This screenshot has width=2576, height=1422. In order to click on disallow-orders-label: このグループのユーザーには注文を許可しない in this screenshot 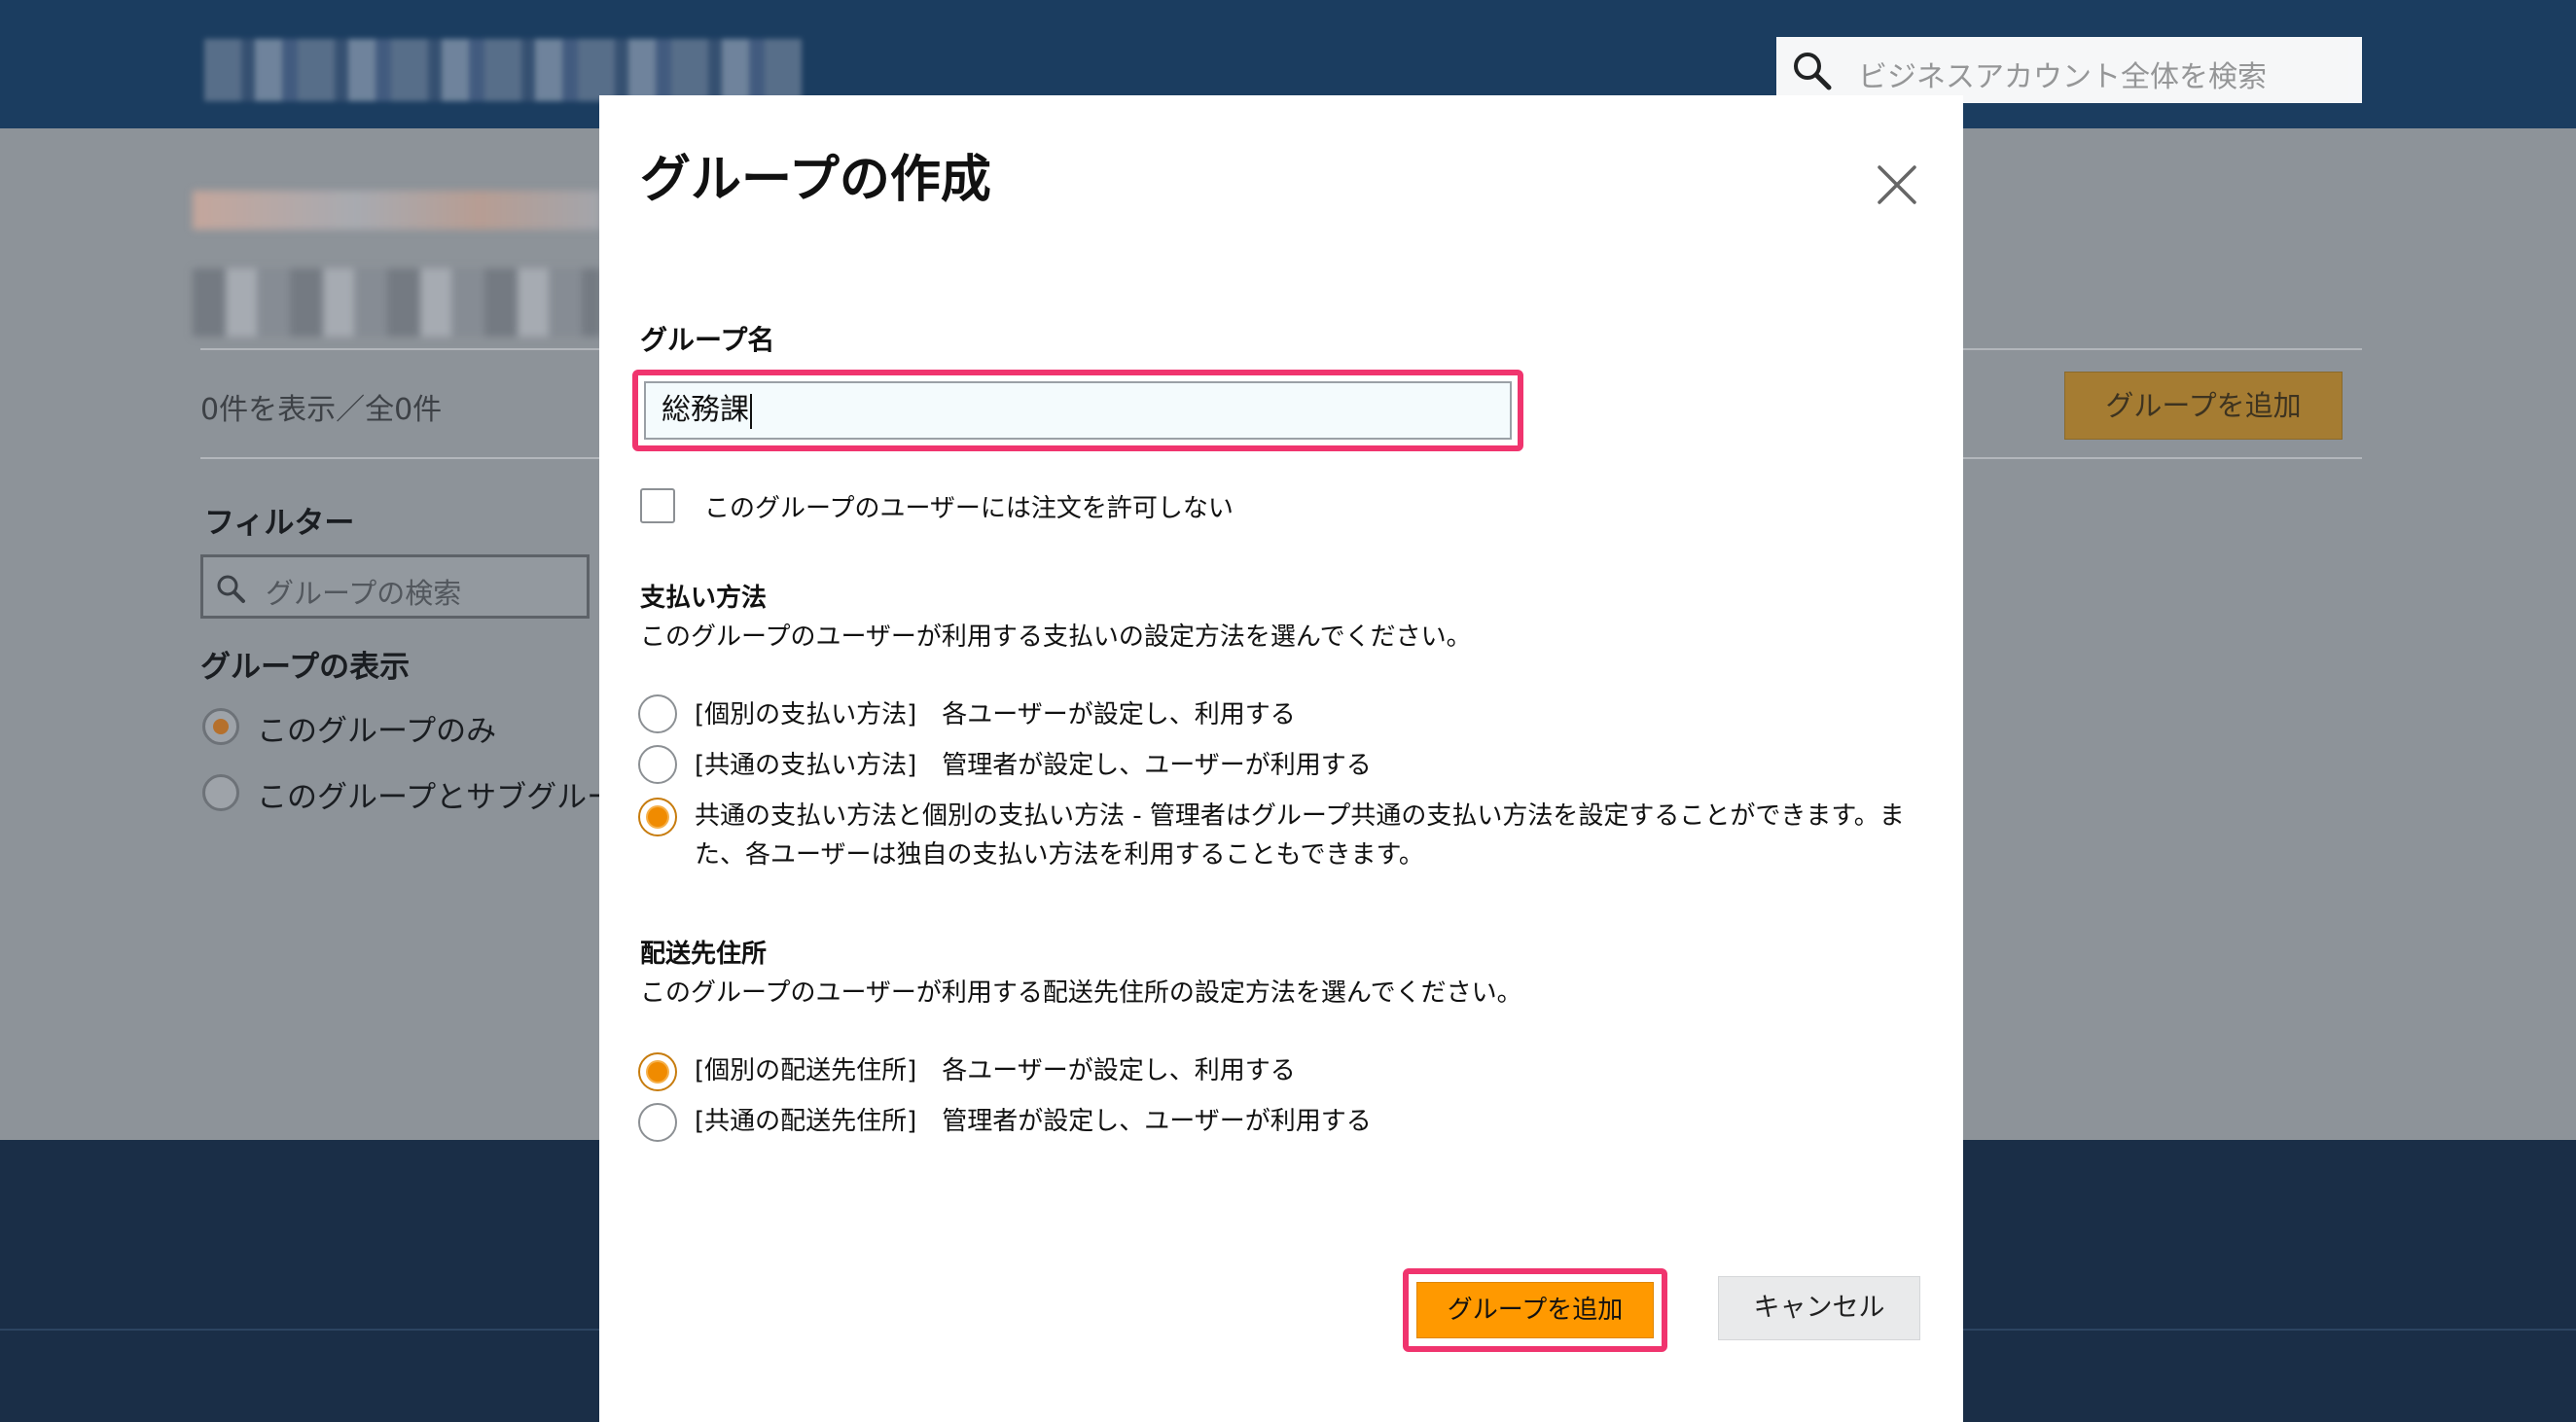, I will do `click(969, 508)`.